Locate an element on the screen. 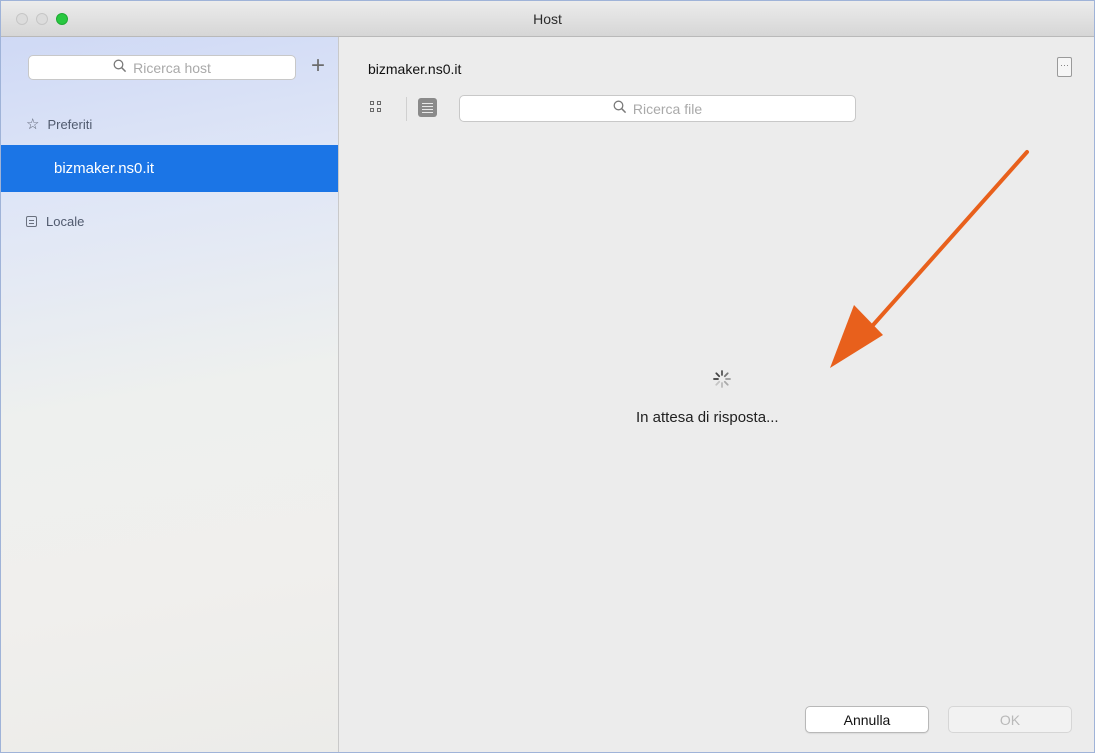  add-host-button: + is located at coordinates (318, 66).